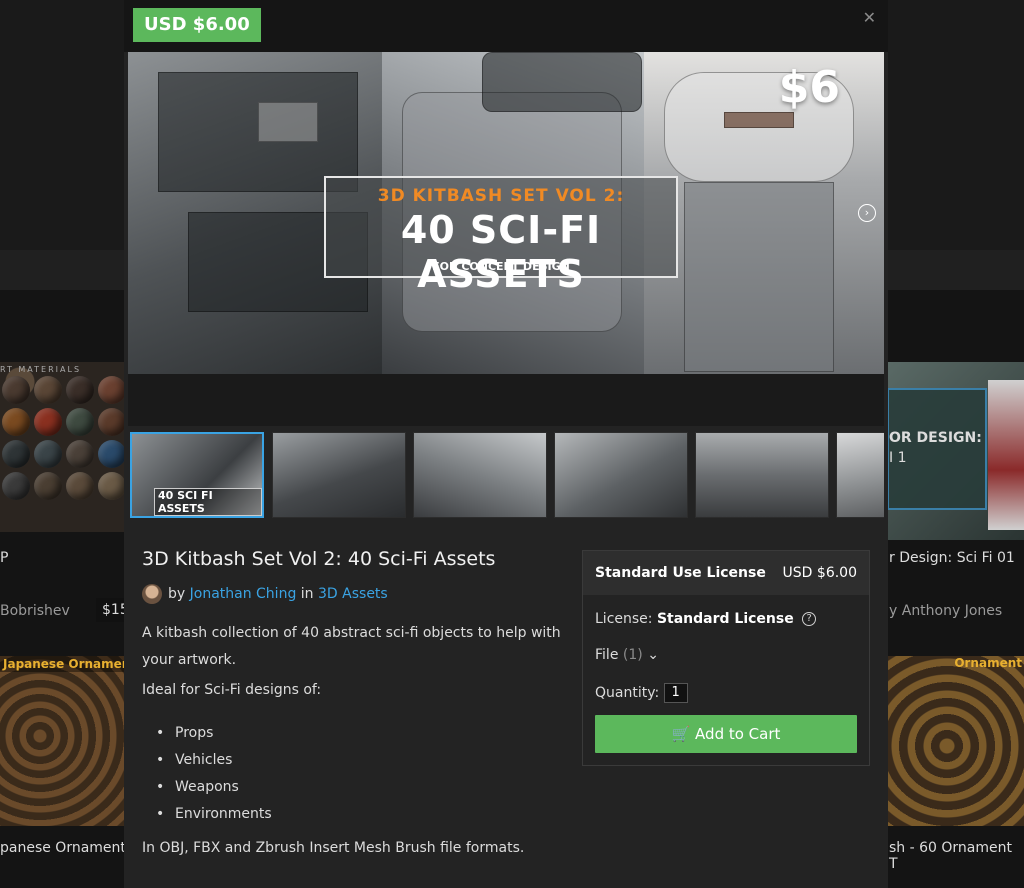 This screenshot has width=1024, height=888. I want to click on help-icon: ?, so click(809, 619).